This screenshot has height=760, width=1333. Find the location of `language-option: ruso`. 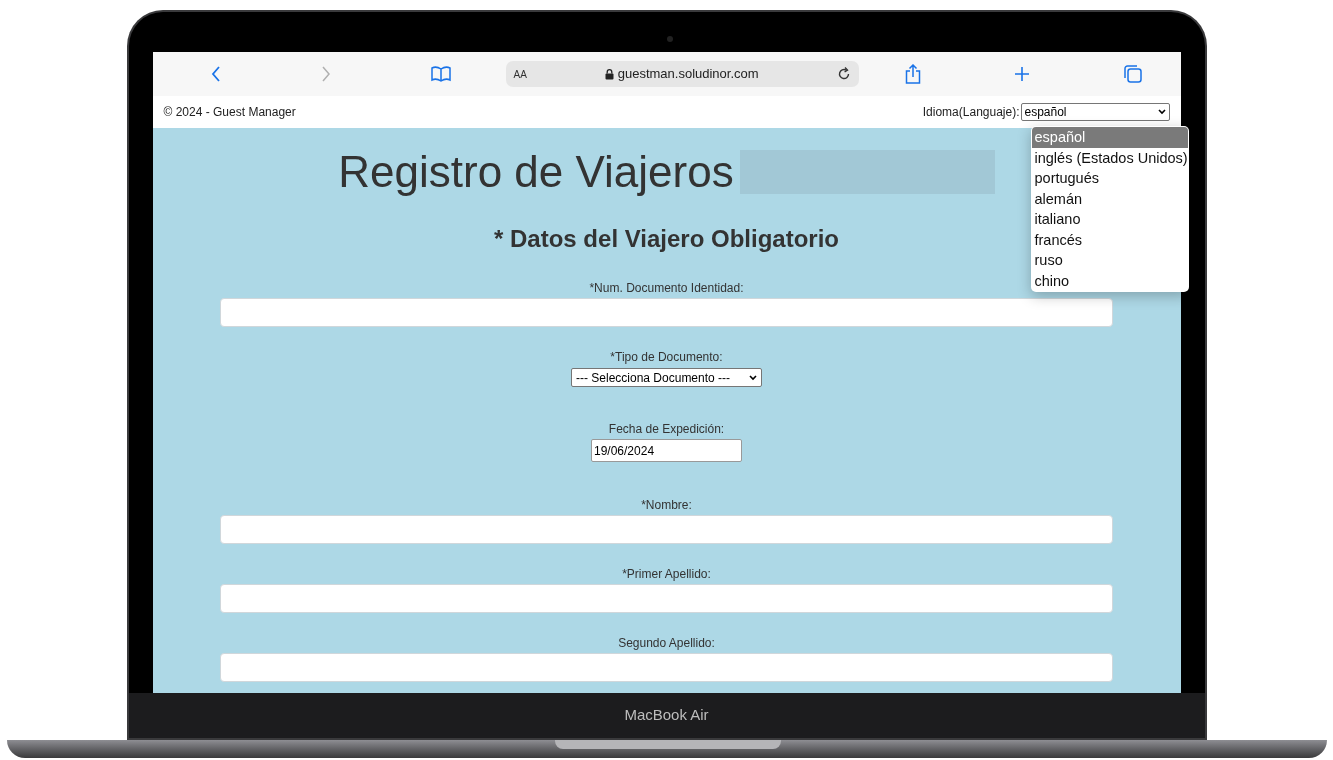

language-option: ruso is located at coordinates (1109, 260).